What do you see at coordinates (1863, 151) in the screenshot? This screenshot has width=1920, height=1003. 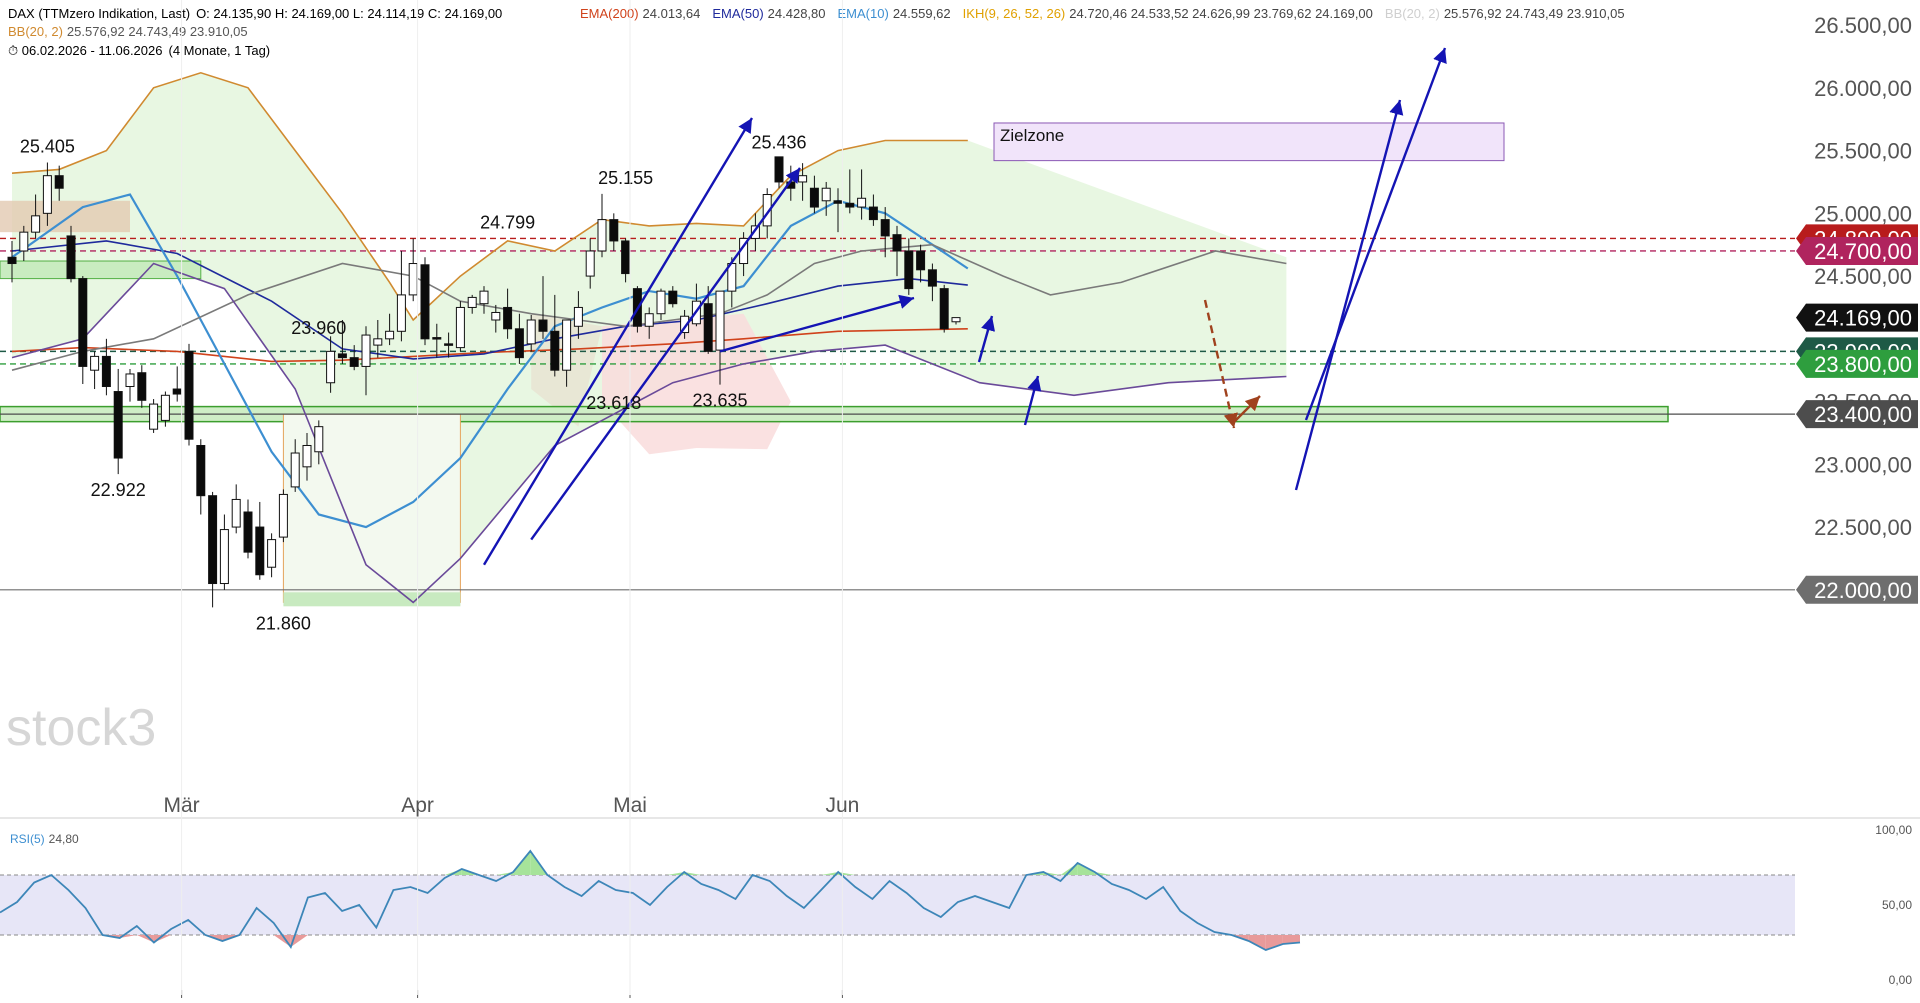 I see `y-tick-label-2: 25.500,00` at bounding box center [1863, 151].